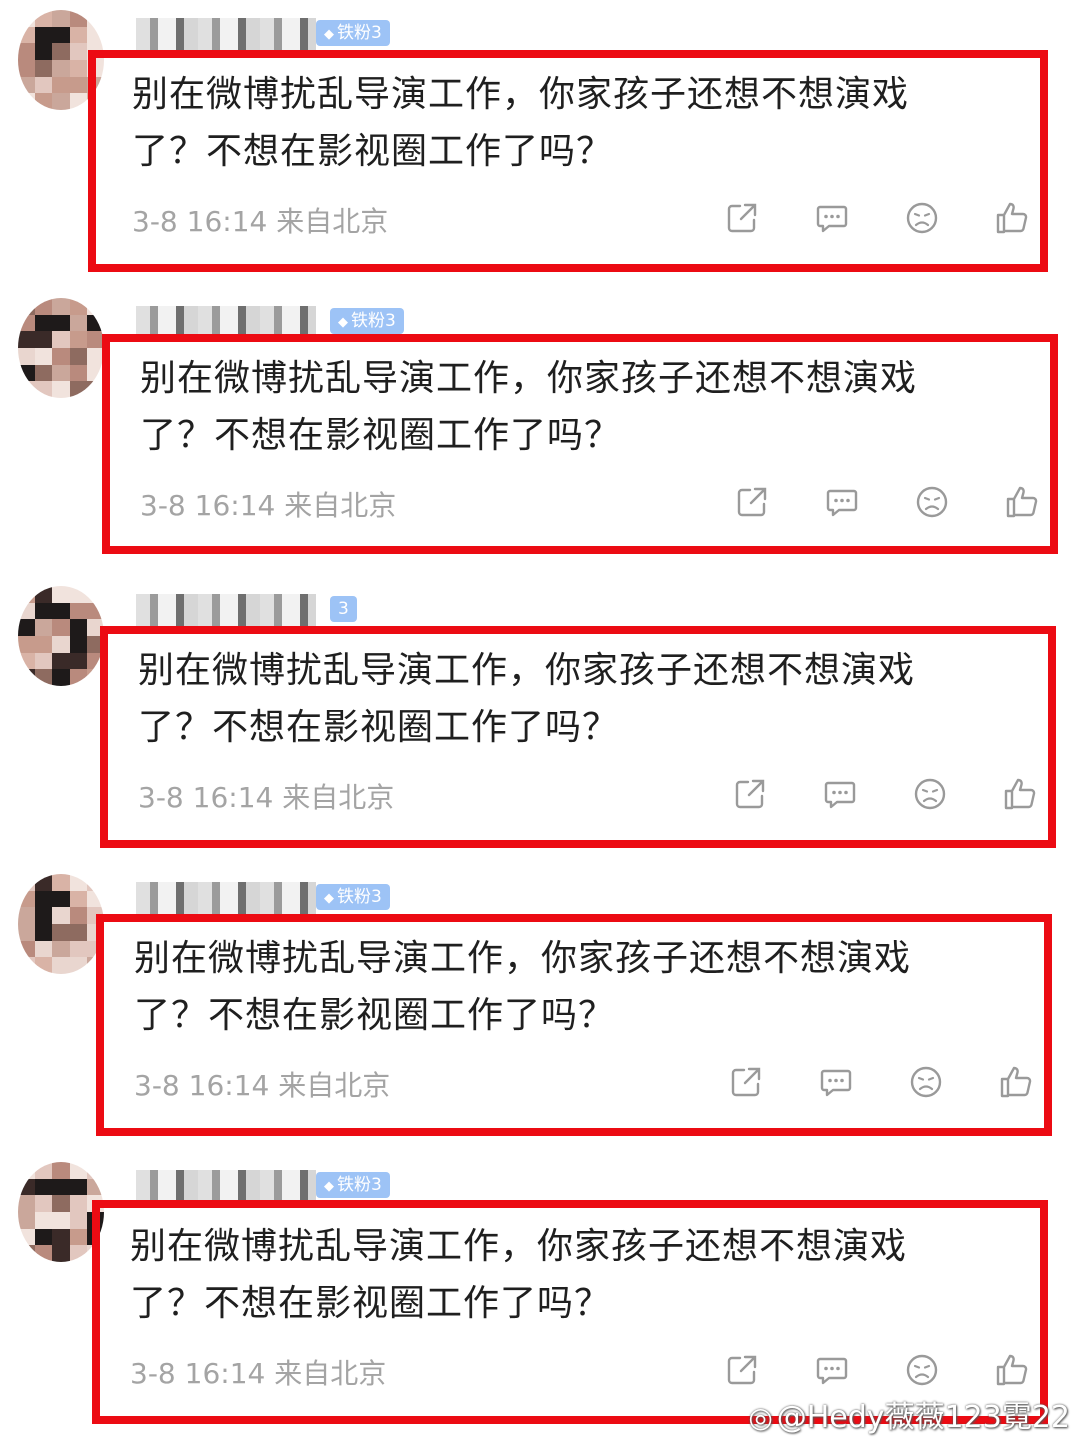 This screenshot has height=1440, width=1080. I want to click on weibo-watermark: ◎ @Hedy薇薇123霓22, so click(909, 1417).